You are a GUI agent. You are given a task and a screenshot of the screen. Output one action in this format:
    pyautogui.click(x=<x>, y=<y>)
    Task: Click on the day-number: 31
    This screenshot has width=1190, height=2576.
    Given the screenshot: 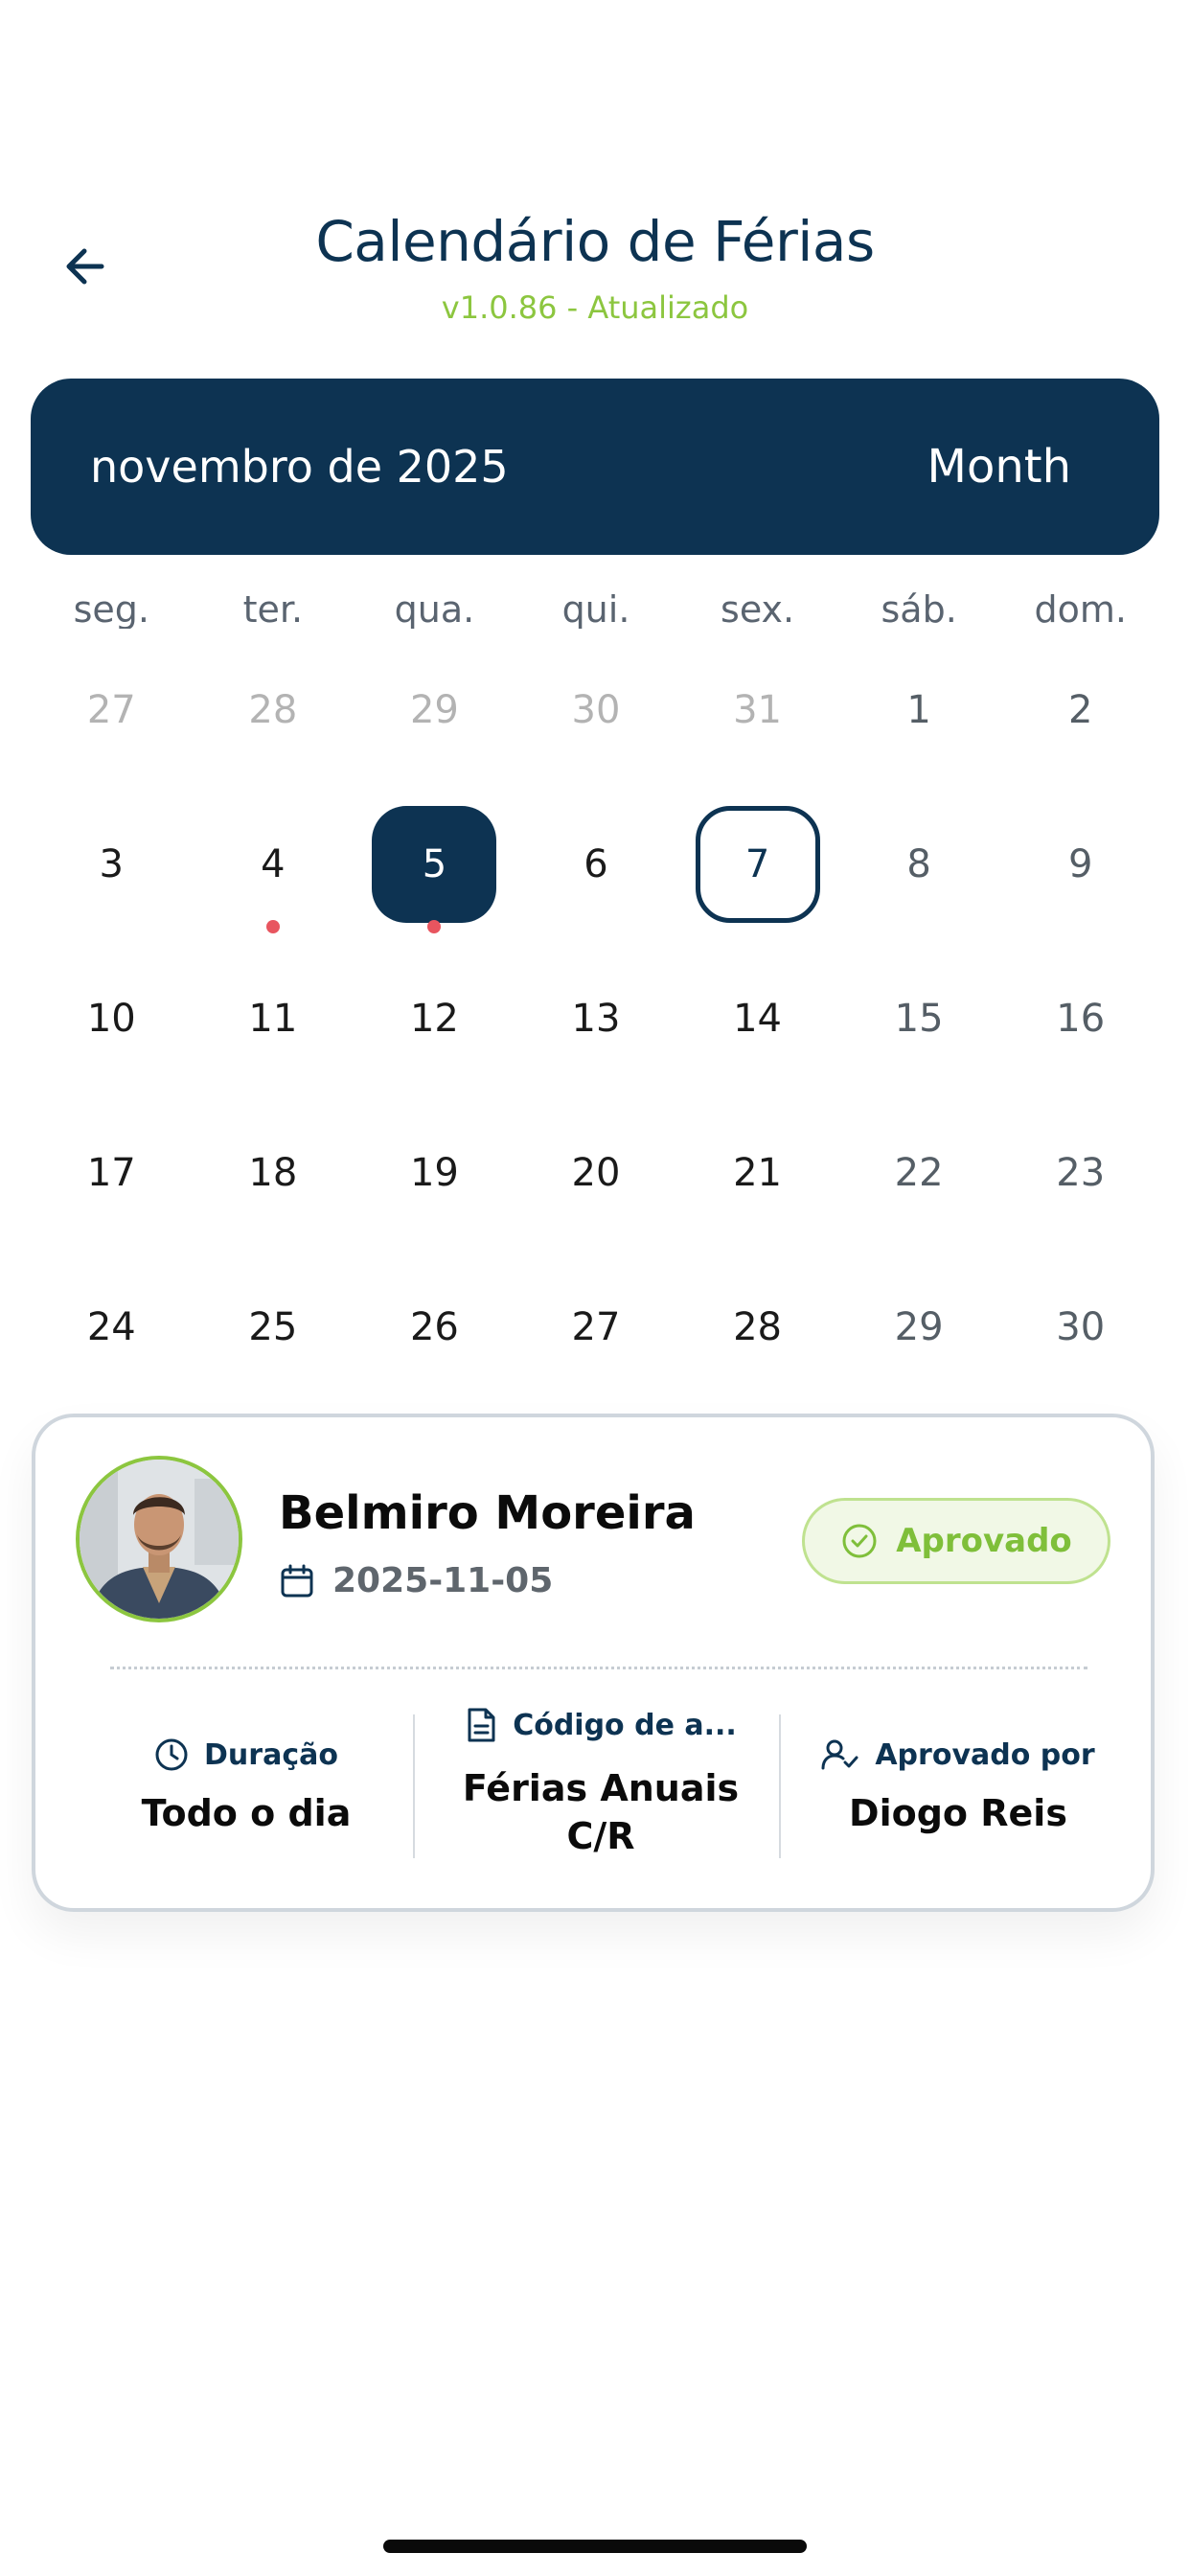 What is the action you would take?
    pyautogui.click(x=758, y=709)
    